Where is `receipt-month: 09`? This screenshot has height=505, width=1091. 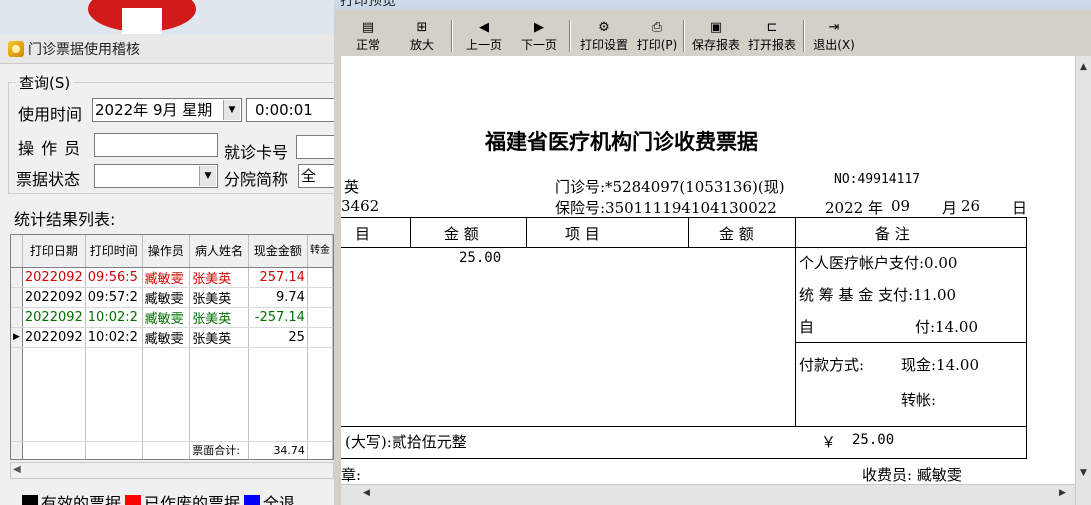 receipt-month: 09 is located at coordinates (901, 206).